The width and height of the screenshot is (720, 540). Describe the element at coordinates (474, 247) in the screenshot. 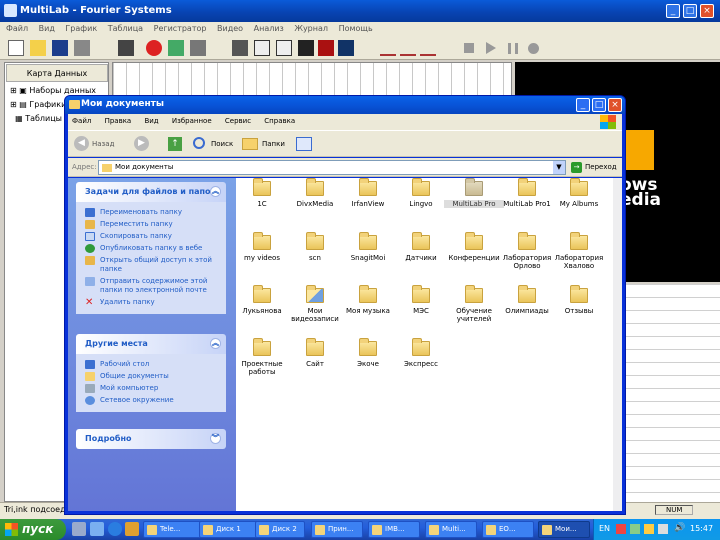

I see `folder-item: Конференции` at that location.